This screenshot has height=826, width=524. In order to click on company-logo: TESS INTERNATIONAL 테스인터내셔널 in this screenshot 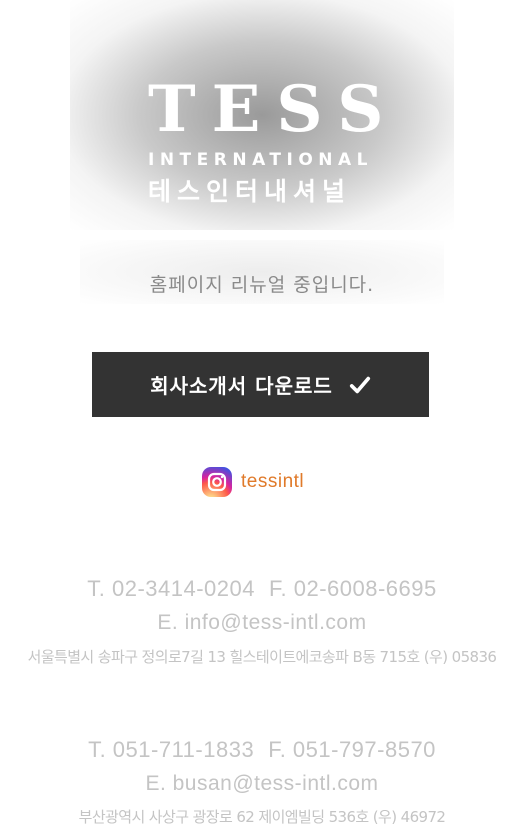, I will do `click(274, 140)`.